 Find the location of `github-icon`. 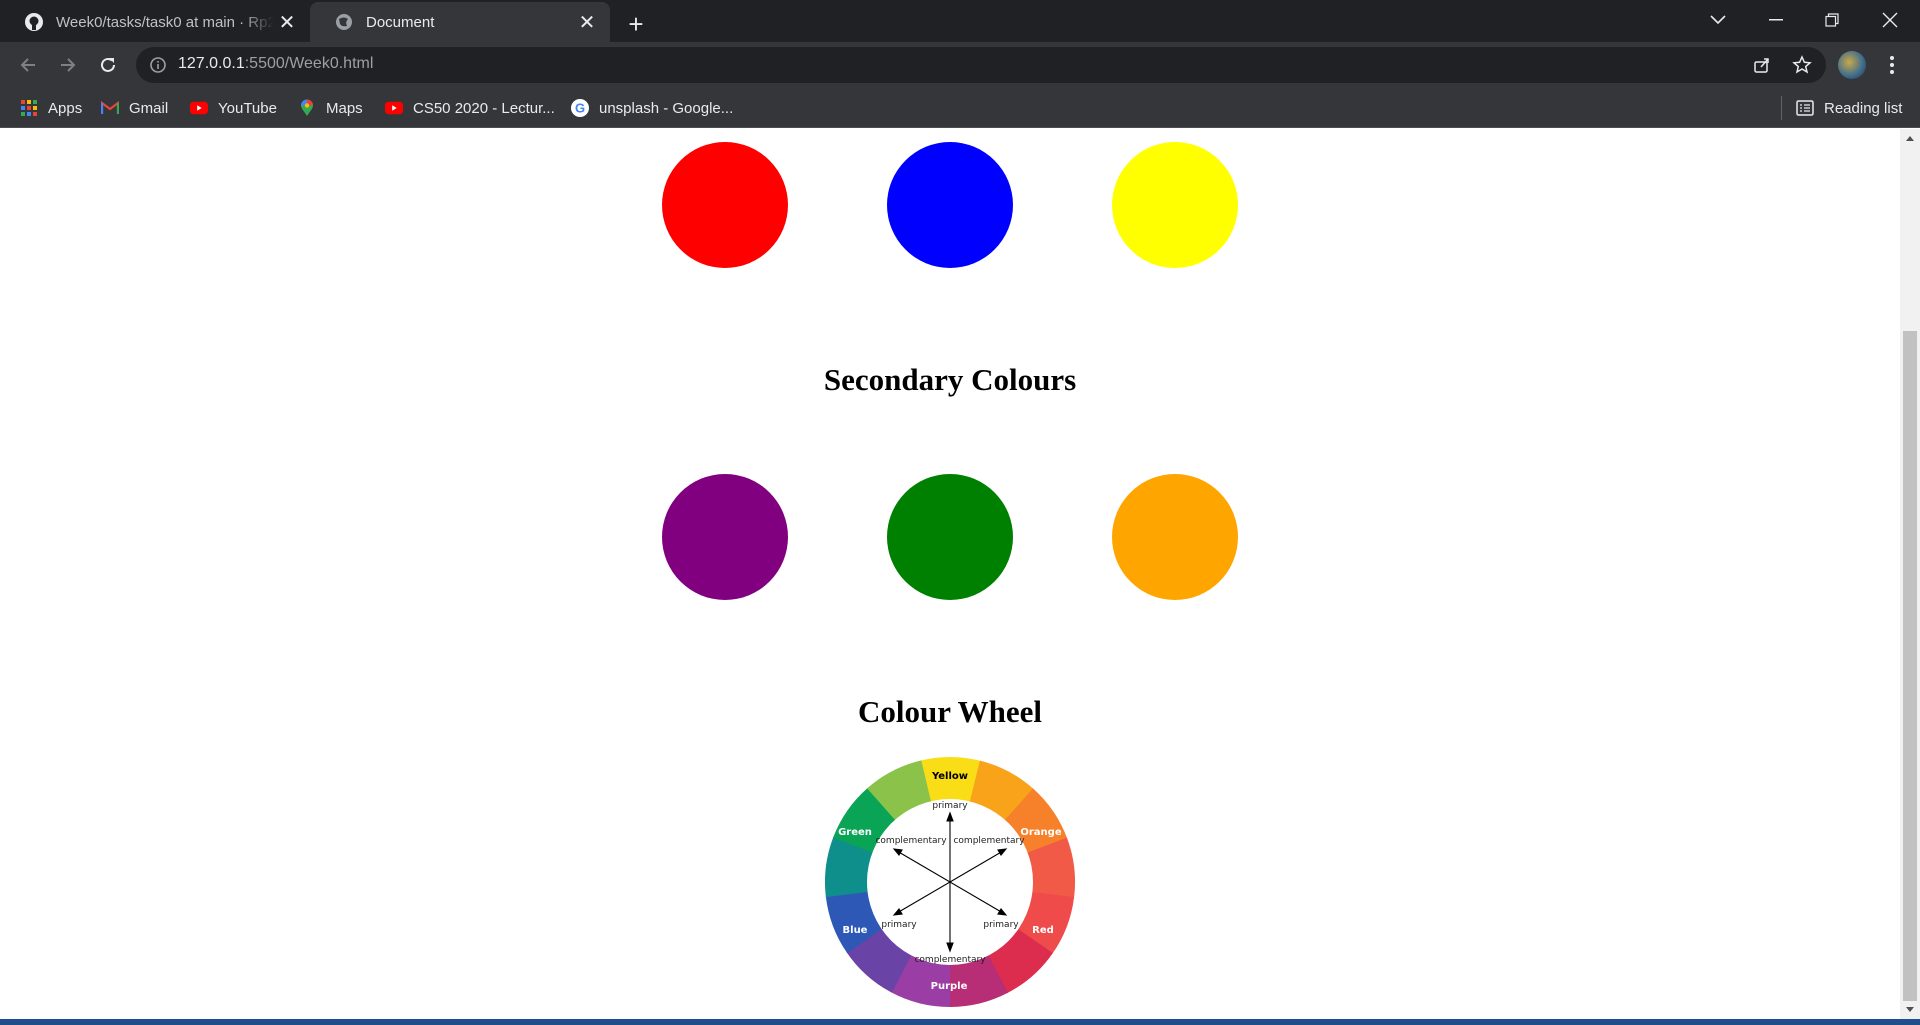

github-icon is located at coordinates (34, 22).